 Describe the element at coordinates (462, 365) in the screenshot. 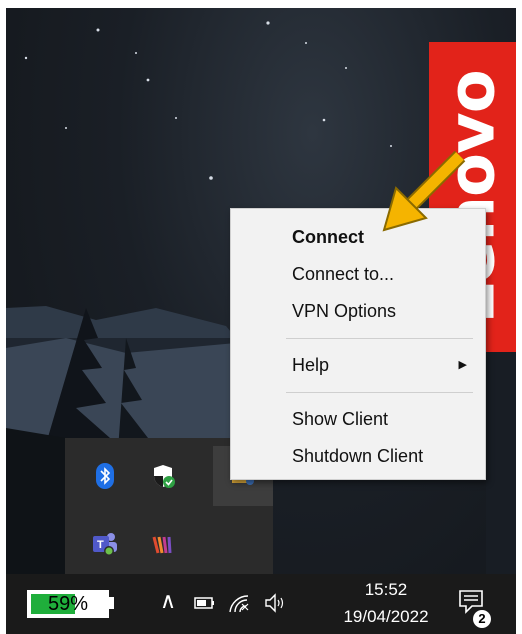

I see `submenu-arrow-icon: ▶` at that location.